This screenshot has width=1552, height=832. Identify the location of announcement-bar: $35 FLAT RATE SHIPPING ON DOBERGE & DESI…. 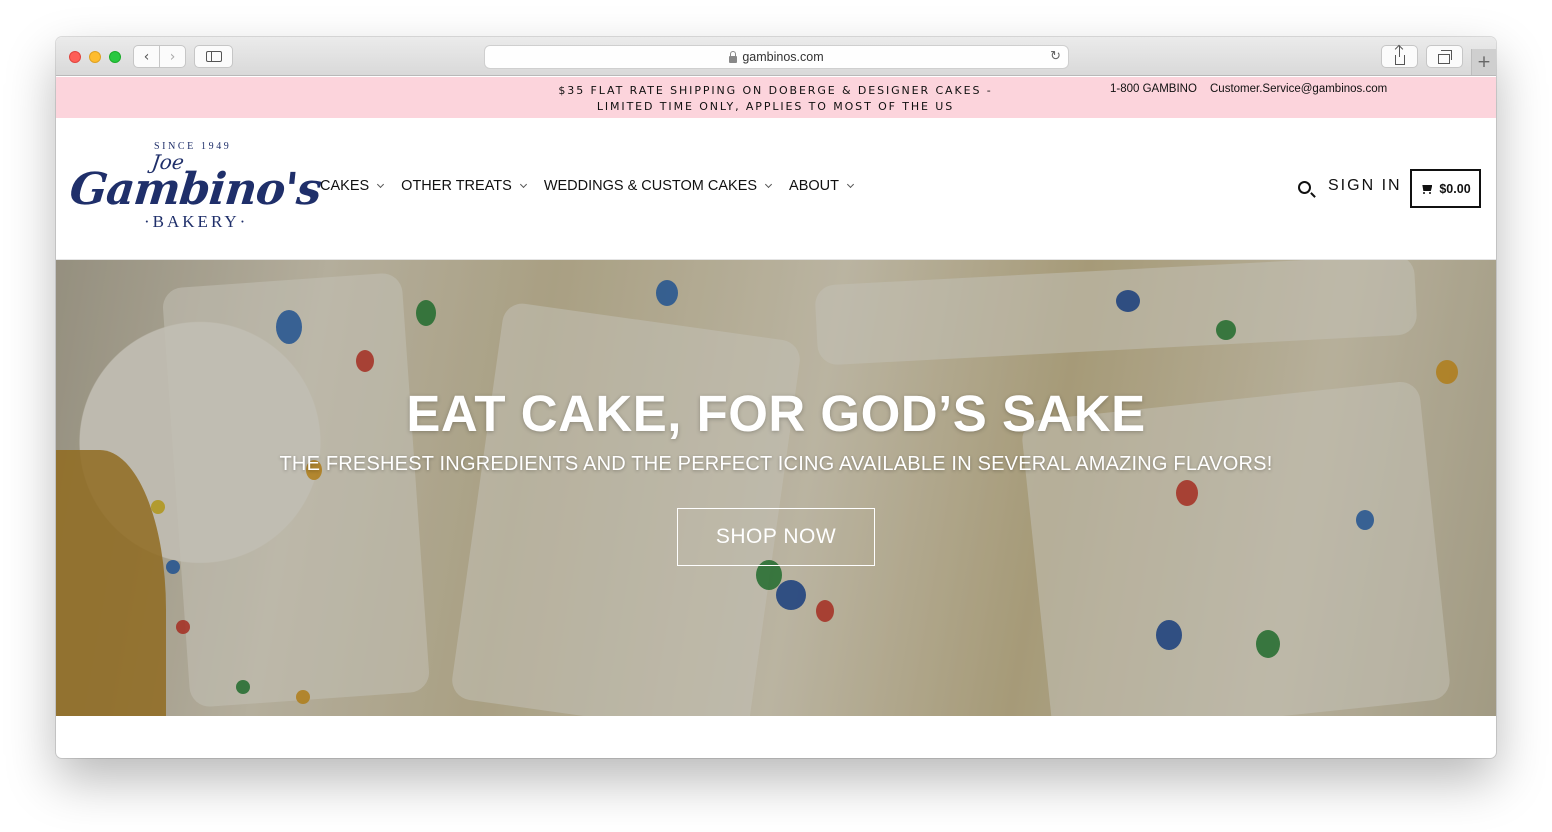
(776, 97).